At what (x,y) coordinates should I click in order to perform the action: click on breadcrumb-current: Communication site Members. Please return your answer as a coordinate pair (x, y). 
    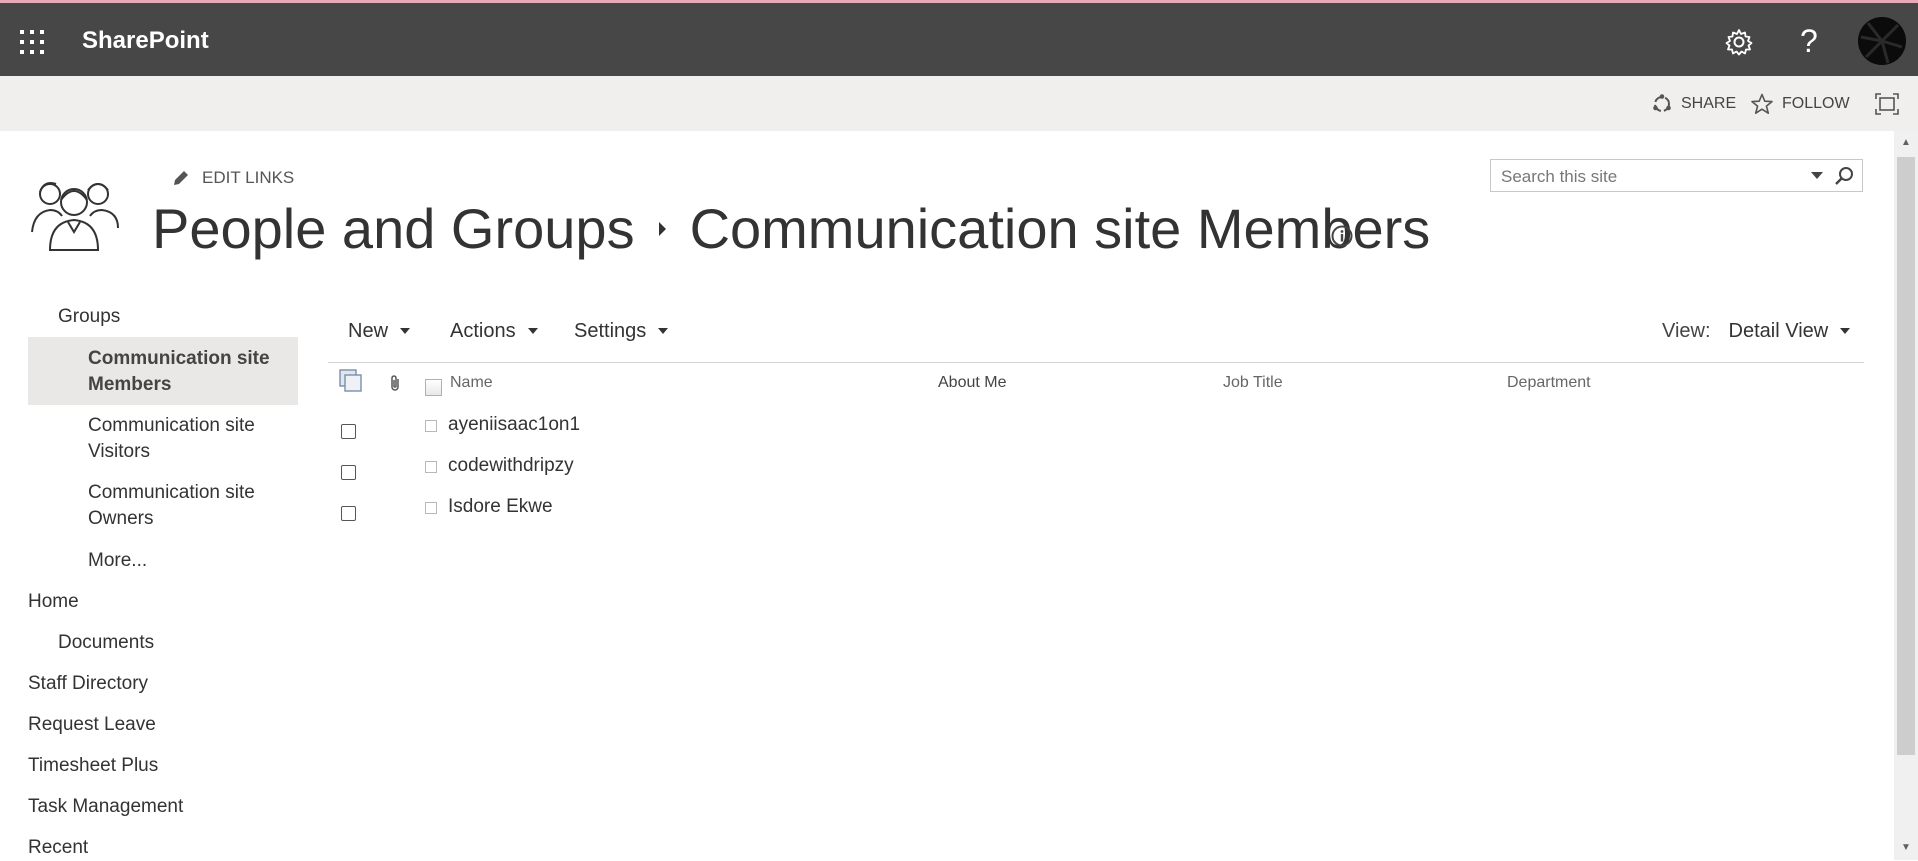
    Looking at the image, I should click on (1060, 228).